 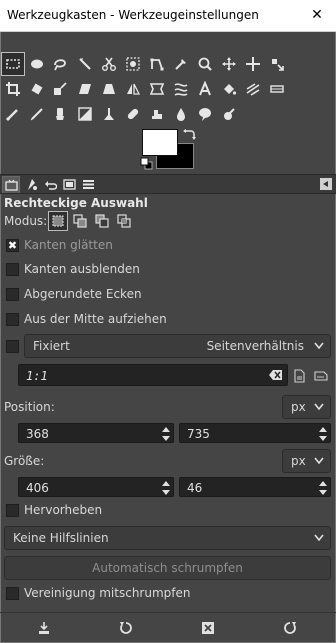 What do you see at coordinates (160, 142) in the screenshot?
I see `foreground-color-swatch` at bounding box center [160, 142].